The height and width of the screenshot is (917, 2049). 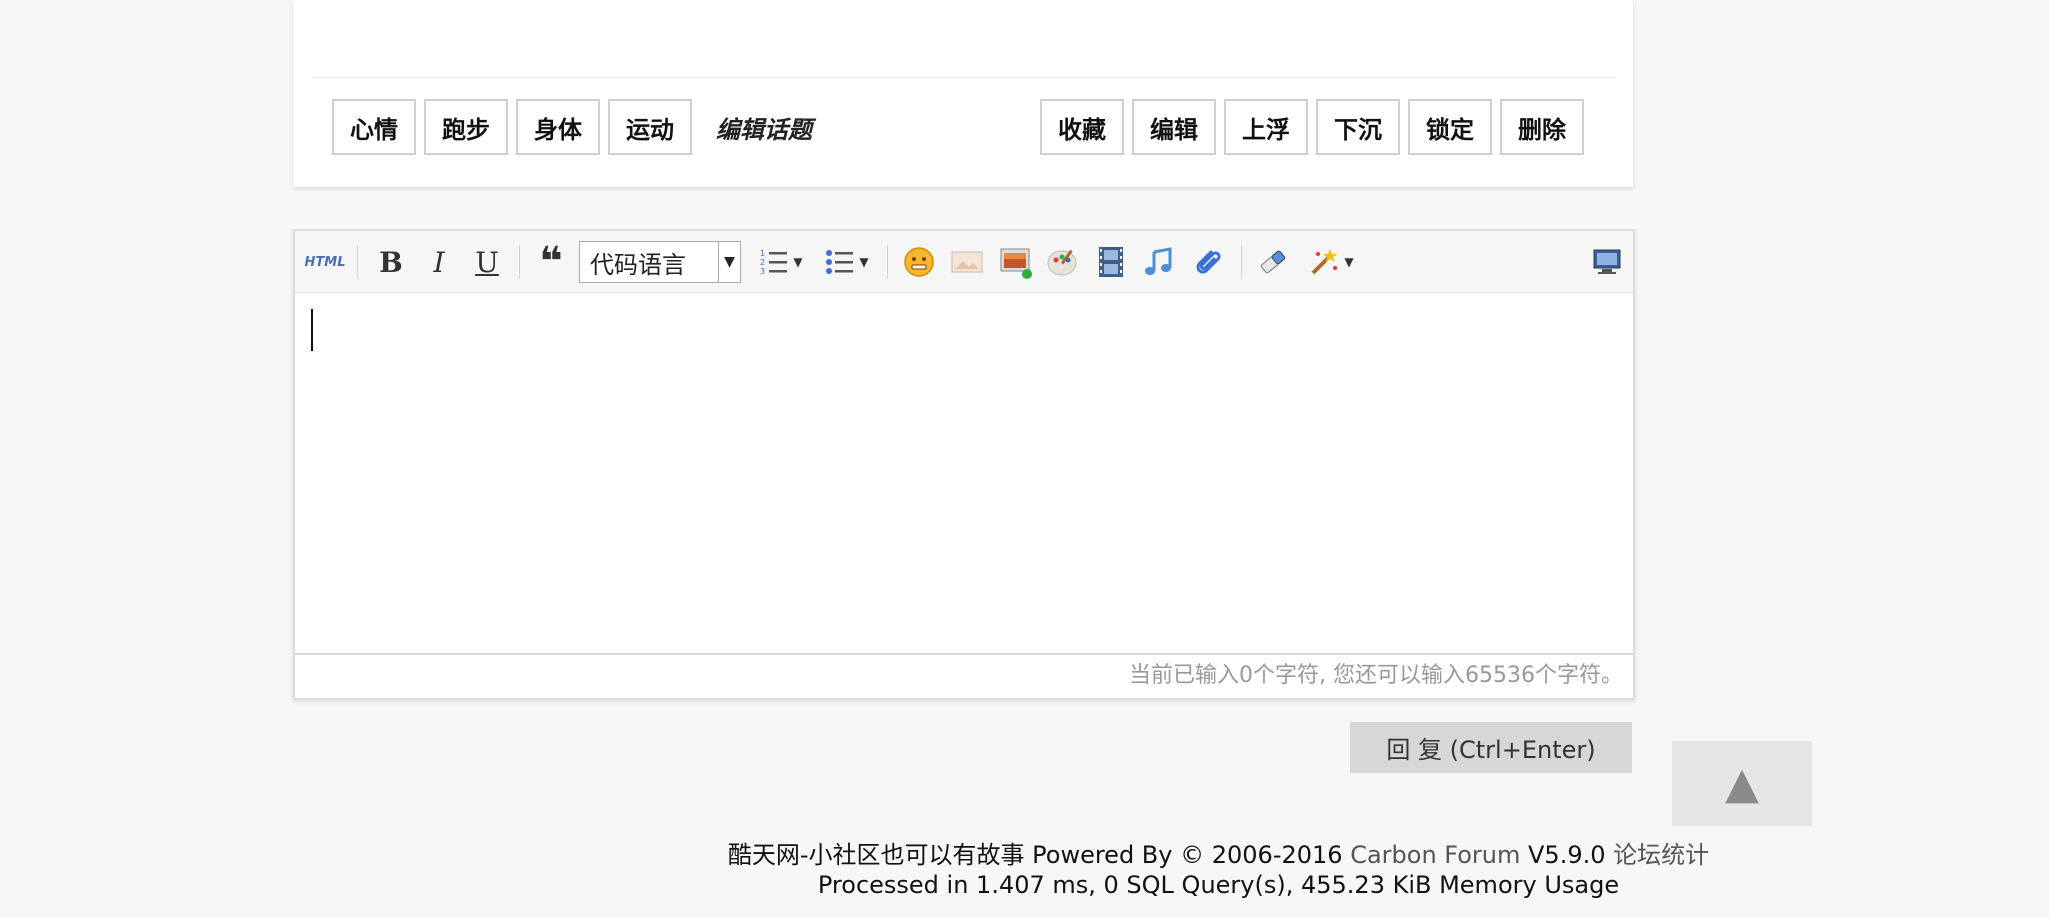 I want to click on html-source-button: HTML, so click(x=325, y=262).